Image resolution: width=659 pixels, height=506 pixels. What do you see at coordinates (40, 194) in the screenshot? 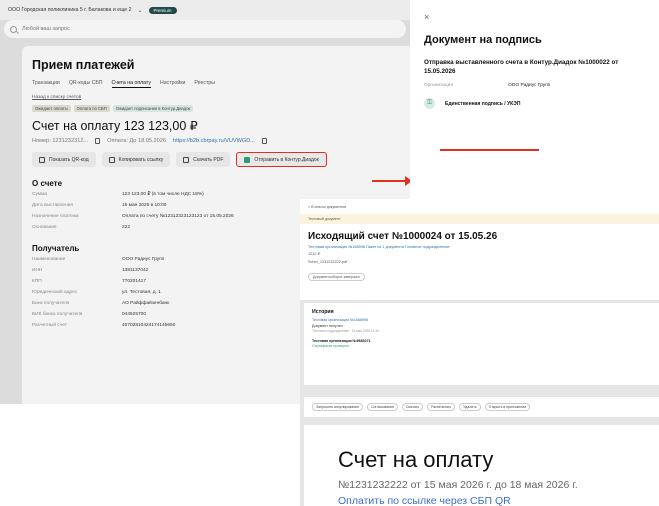
I see `row-key: Сумма` at bounding box center [40, 194].